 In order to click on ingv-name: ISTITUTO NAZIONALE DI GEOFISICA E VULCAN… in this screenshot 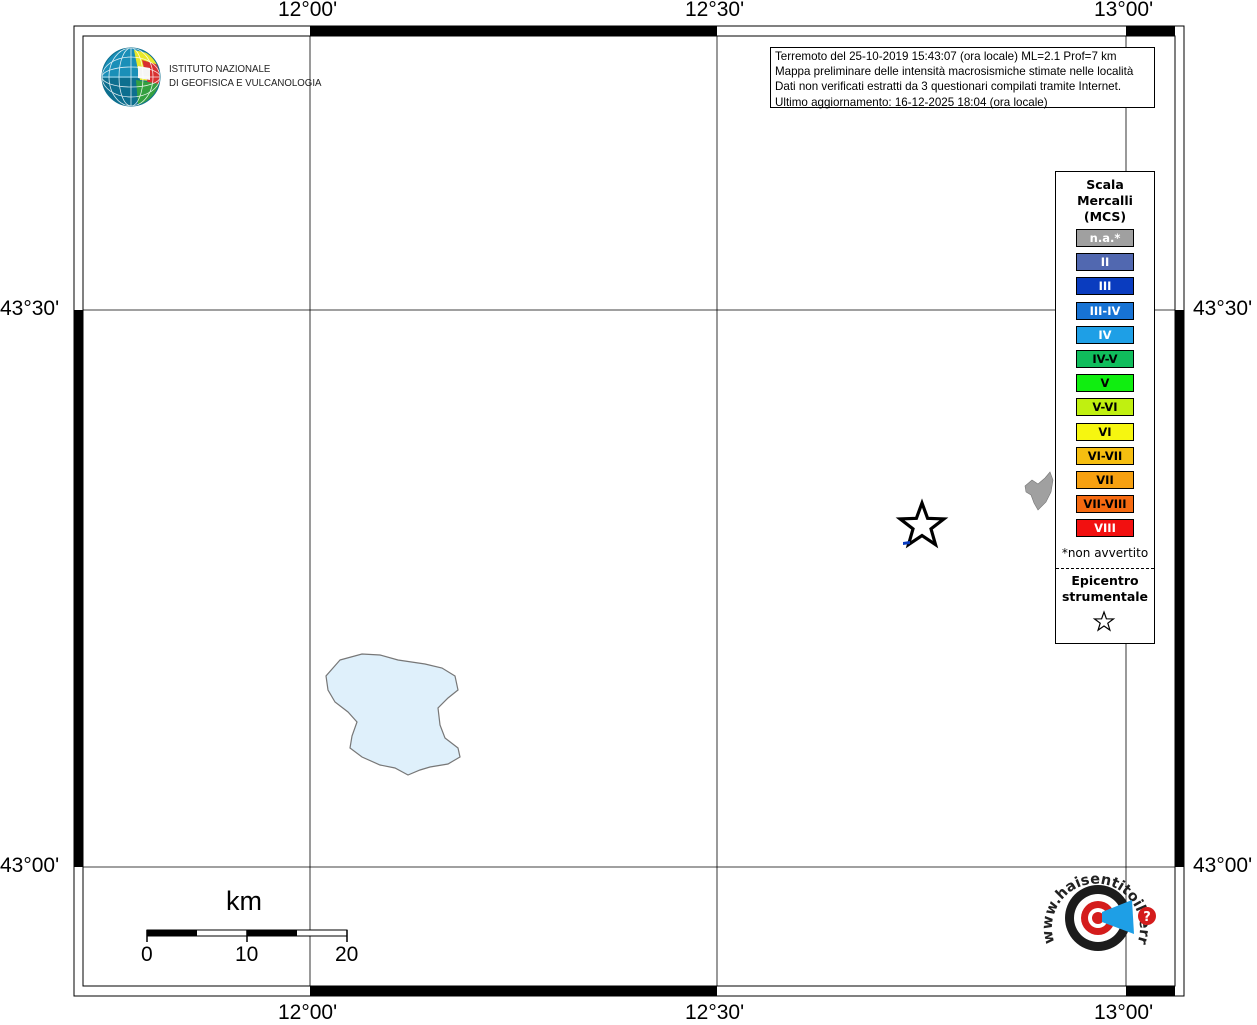, I will do `click(245, 76)`.